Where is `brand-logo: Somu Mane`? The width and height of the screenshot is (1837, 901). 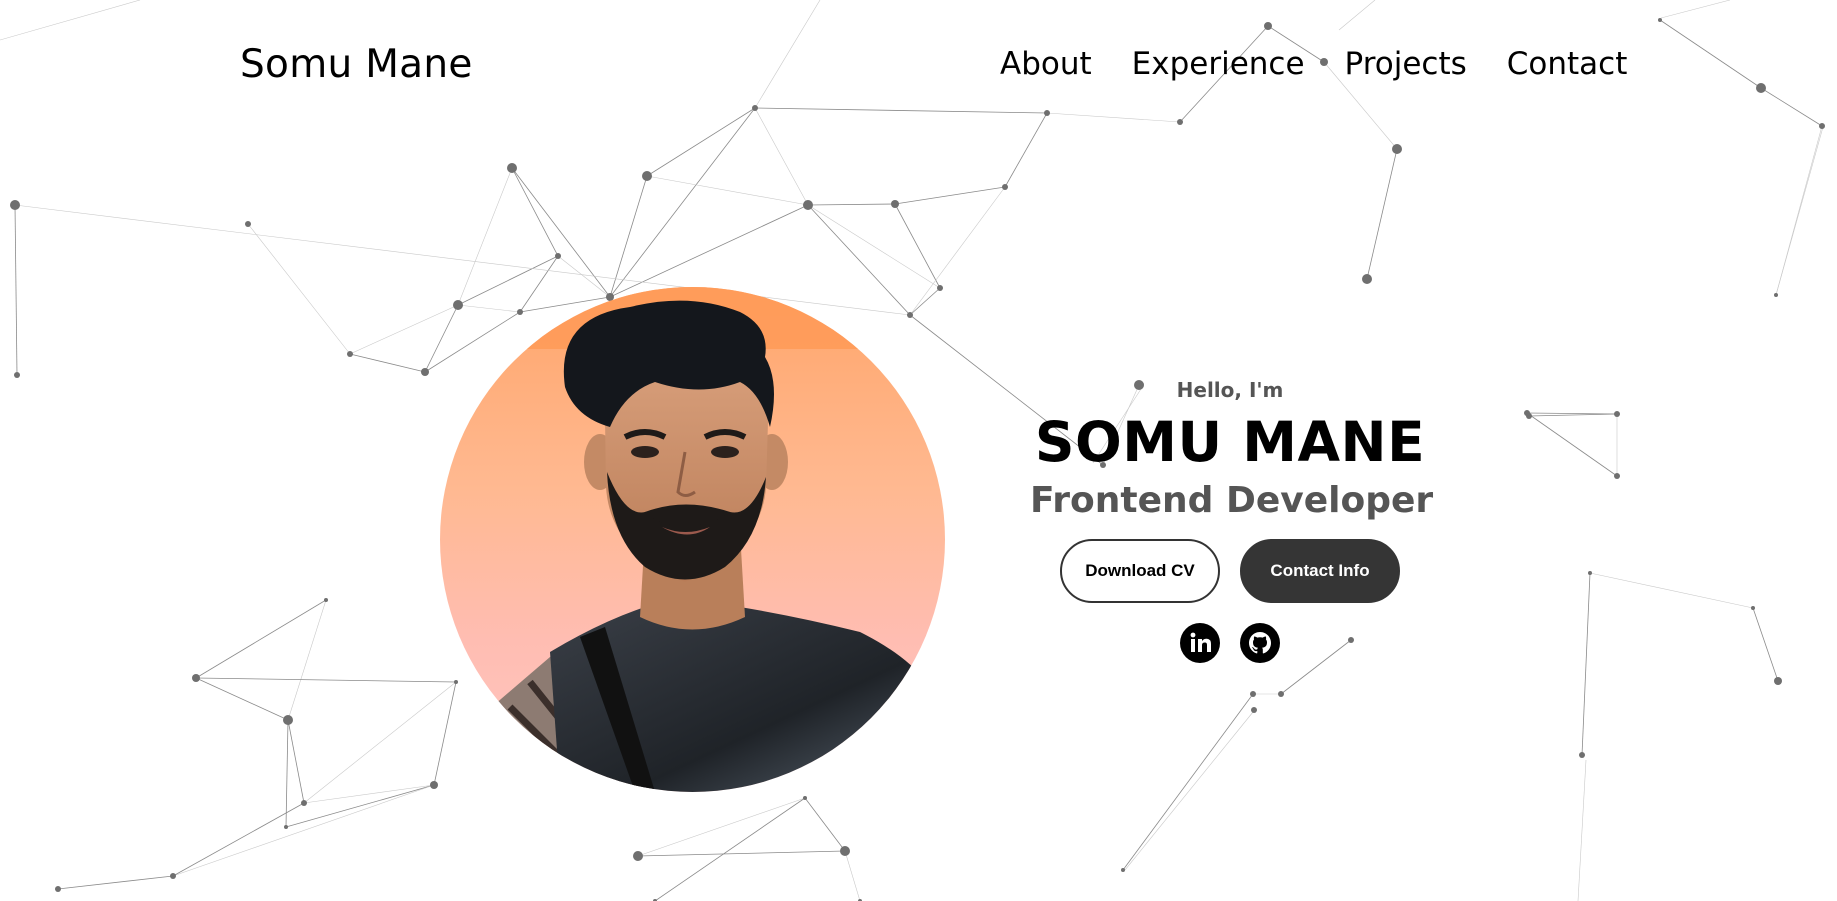 brand-logo: Somu Mane is located at coordinates (356, 64).